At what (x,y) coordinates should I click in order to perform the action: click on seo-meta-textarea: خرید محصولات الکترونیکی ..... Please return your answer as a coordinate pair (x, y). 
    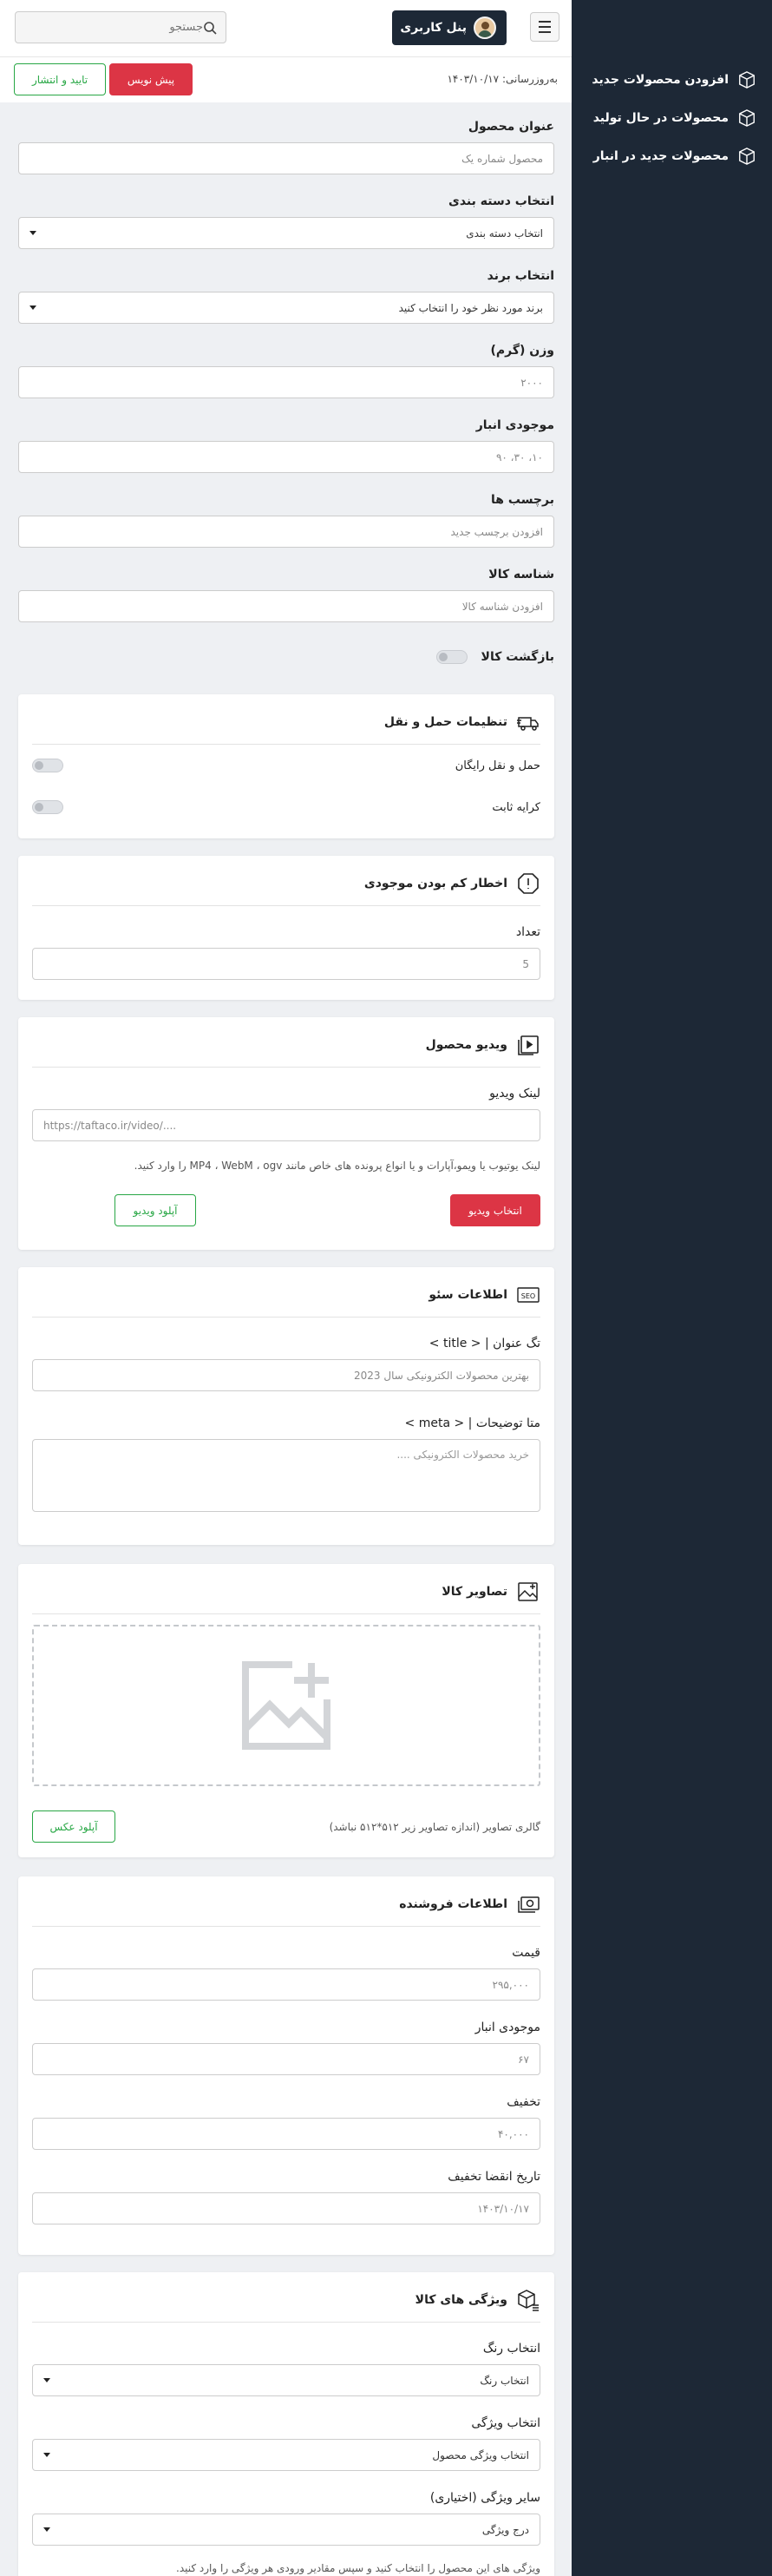
    Looking at the image, I should click on (286, 1475).